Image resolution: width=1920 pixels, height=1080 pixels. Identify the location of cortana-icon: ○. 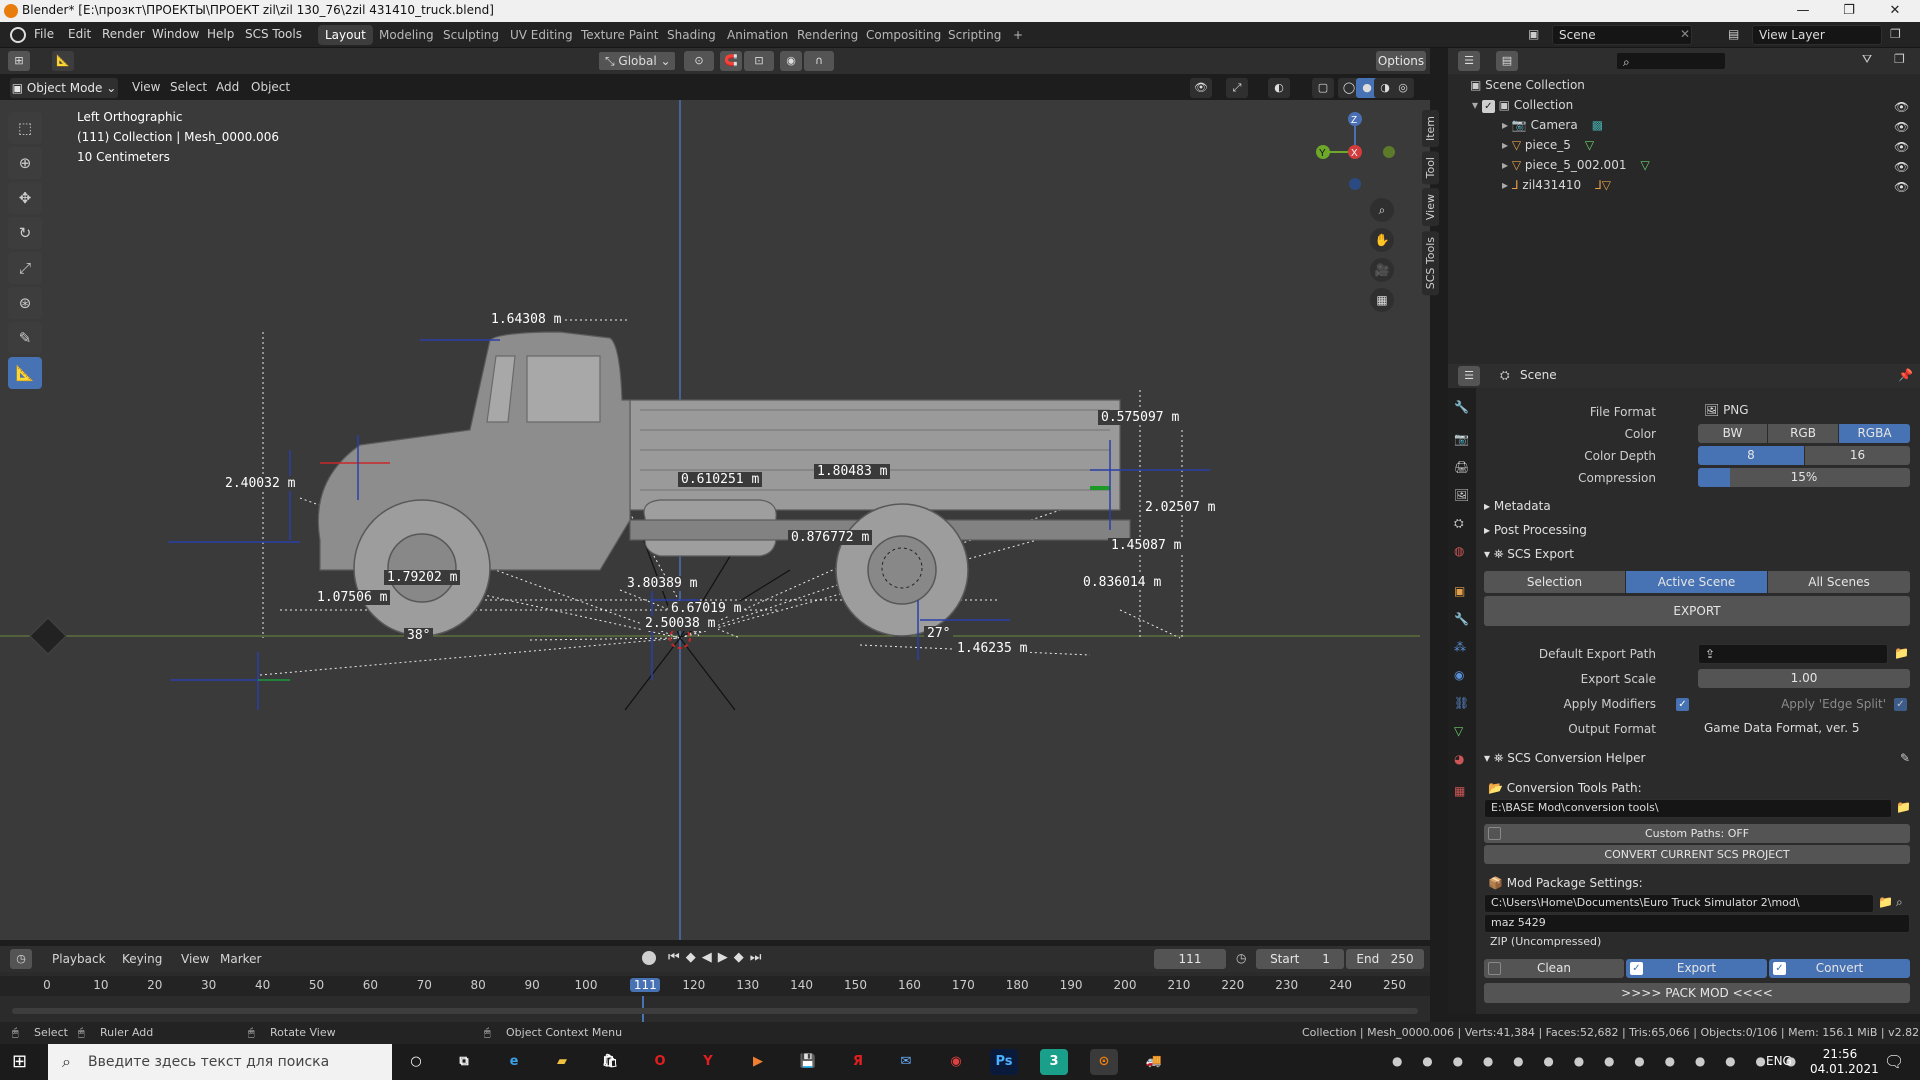
(416, 1062).